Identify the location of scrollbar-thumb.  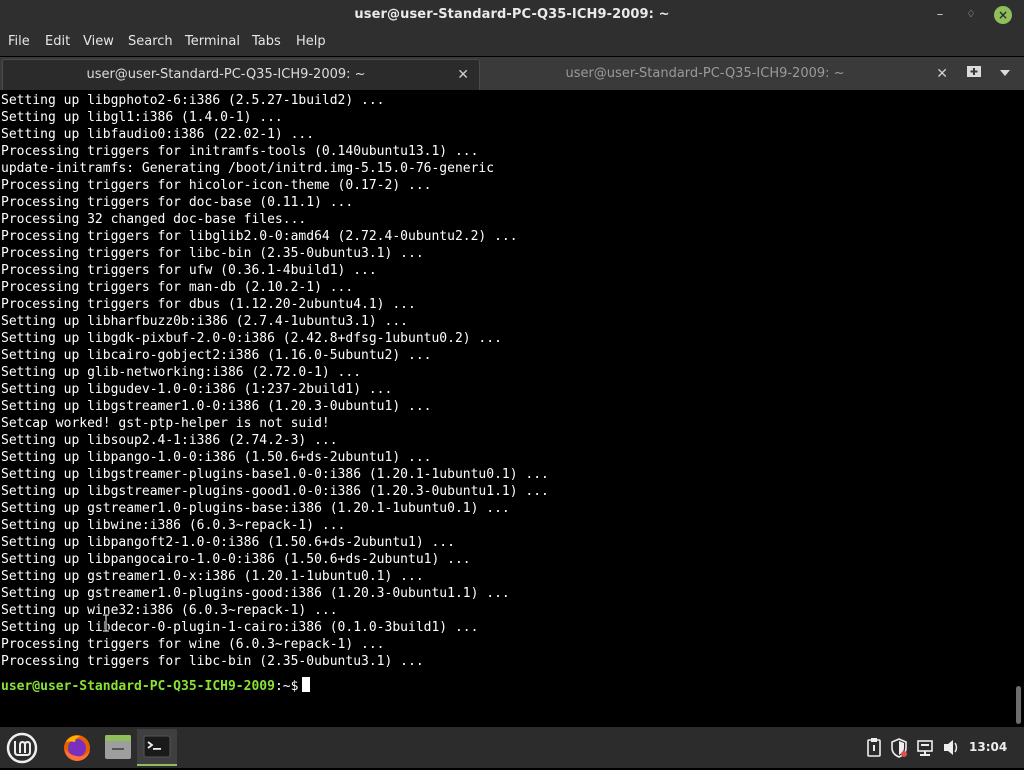
(1018, 705).